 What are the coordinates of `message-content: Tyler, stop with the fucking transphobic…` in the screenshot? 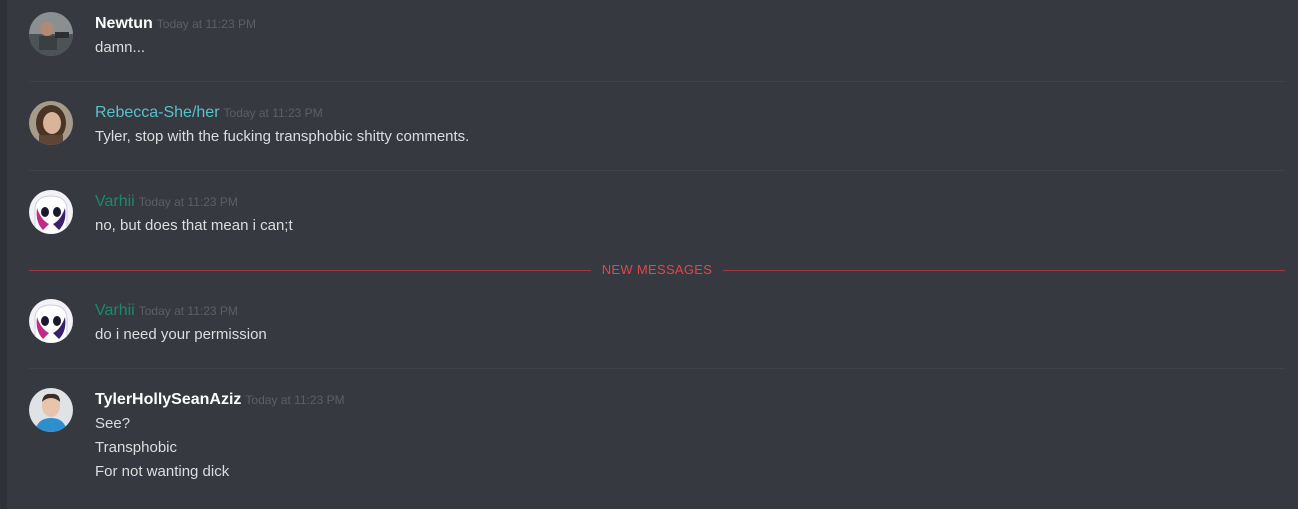 It's located at (282, 137).